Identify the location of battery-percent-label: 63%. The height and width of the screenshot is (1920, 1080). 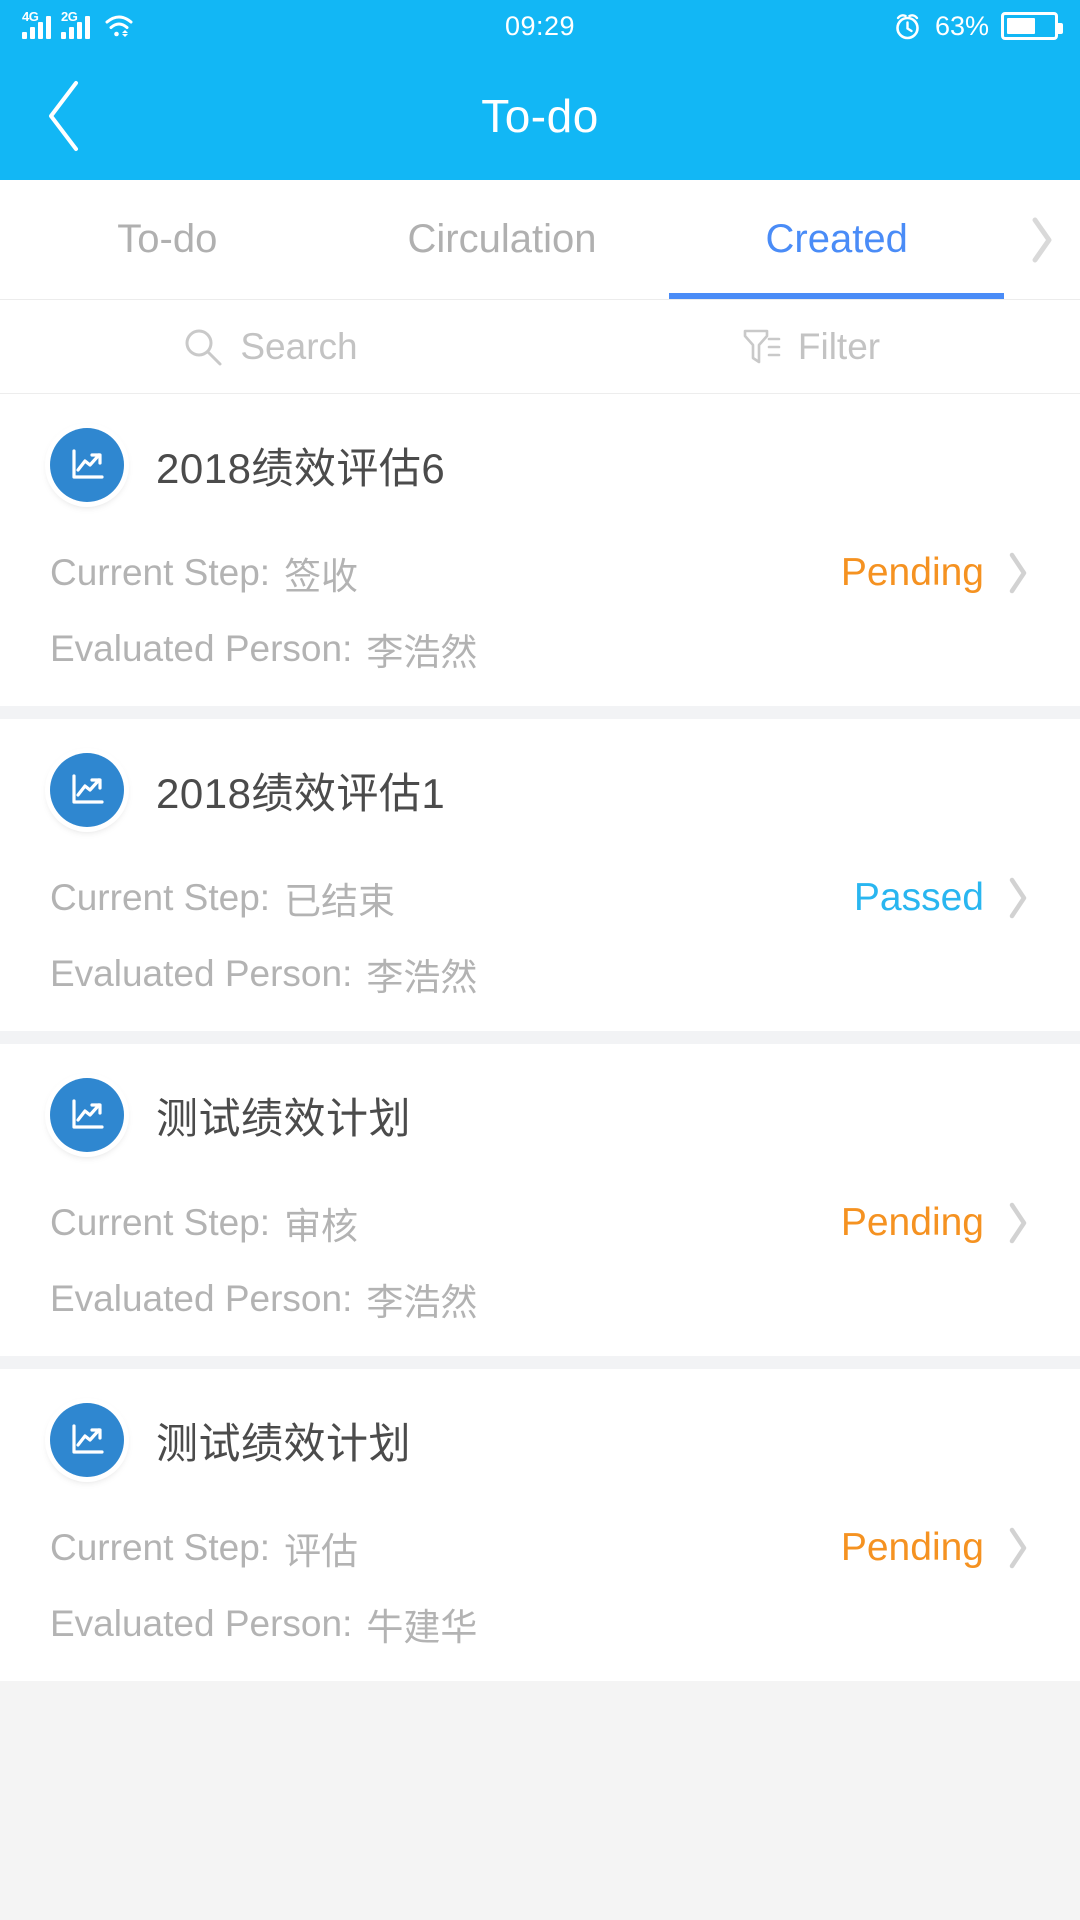
(961, 25).